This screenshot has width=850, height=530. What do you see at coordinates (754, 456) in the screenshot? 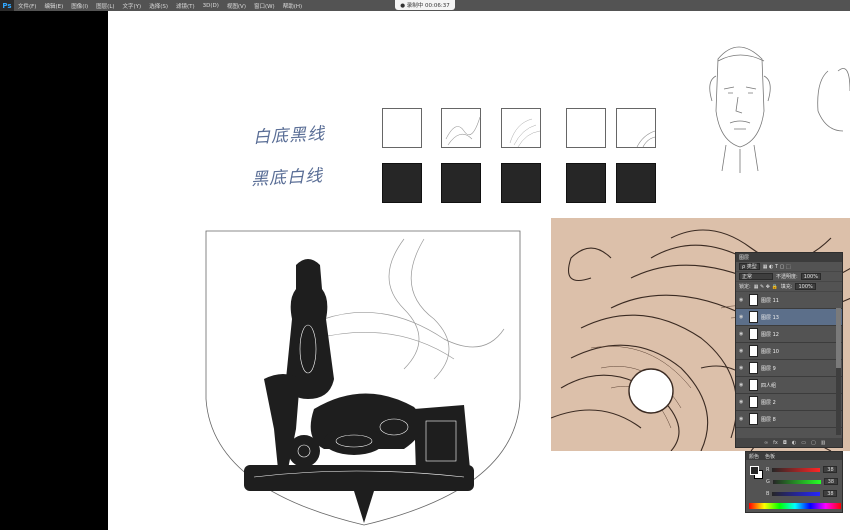
I see `tab-color: 颜色` at bounding box center [754, 456].